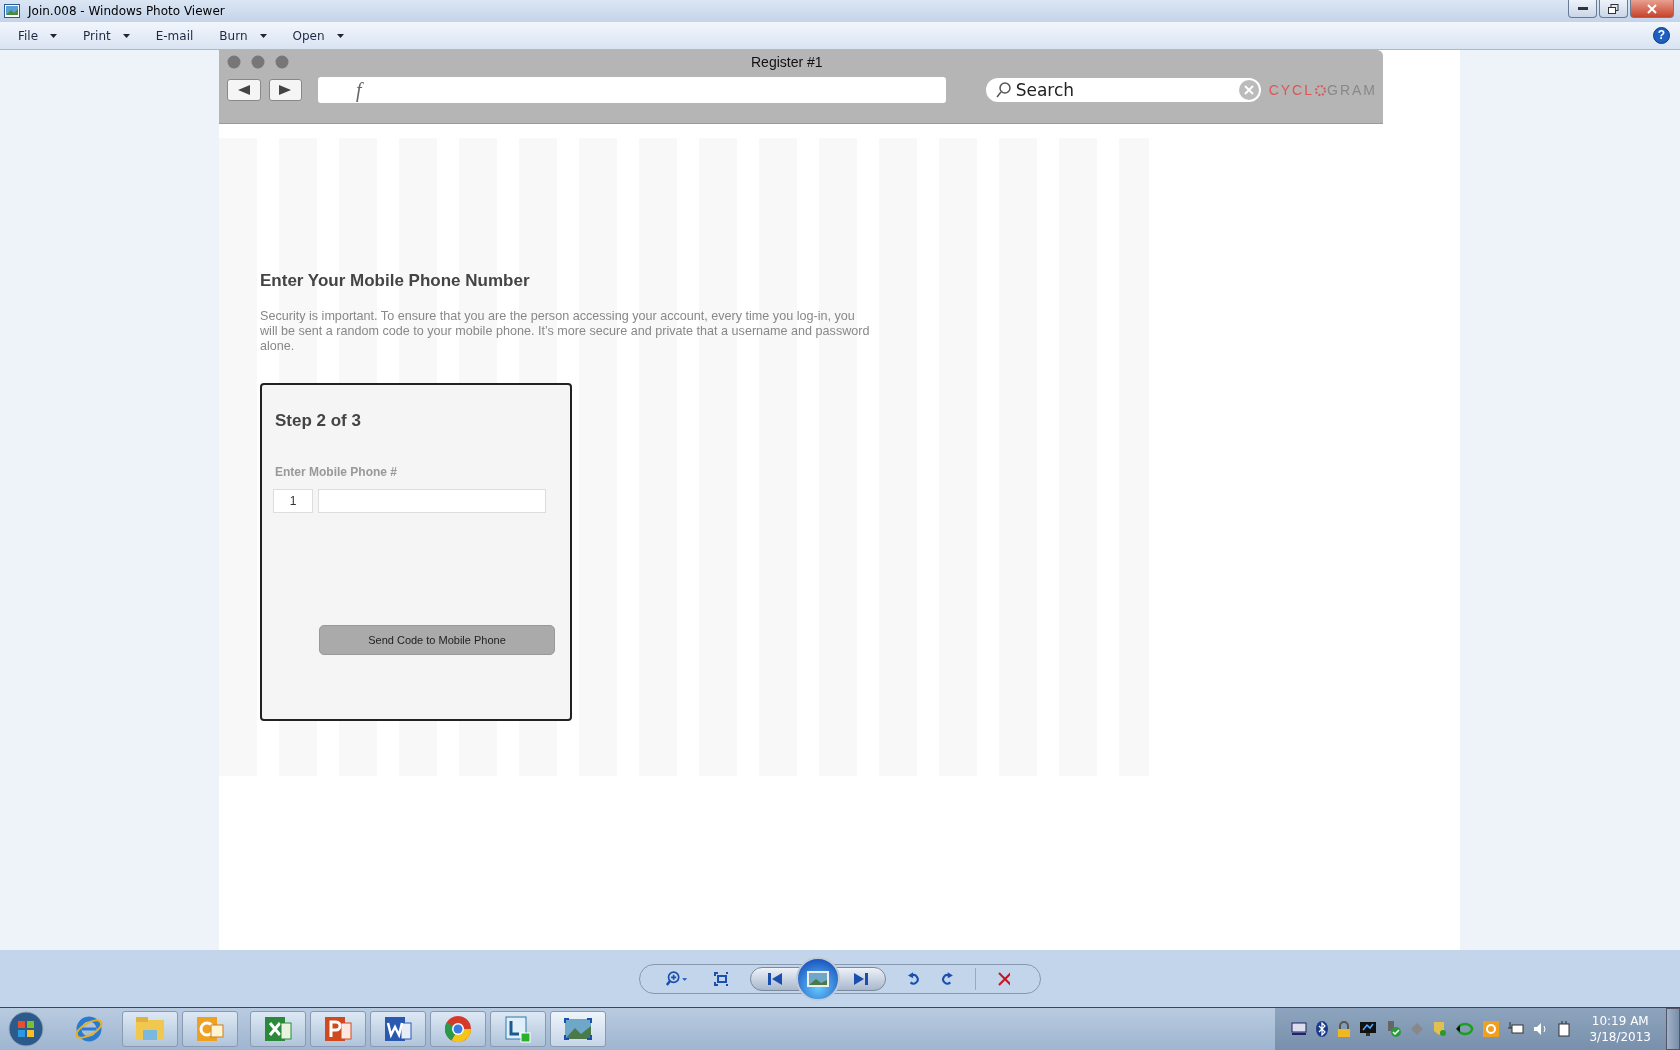  Describe the element at coordinates (437, 640) in the screenshot. I see `send-code-button: Send Code to Mobile Phone` at that location.